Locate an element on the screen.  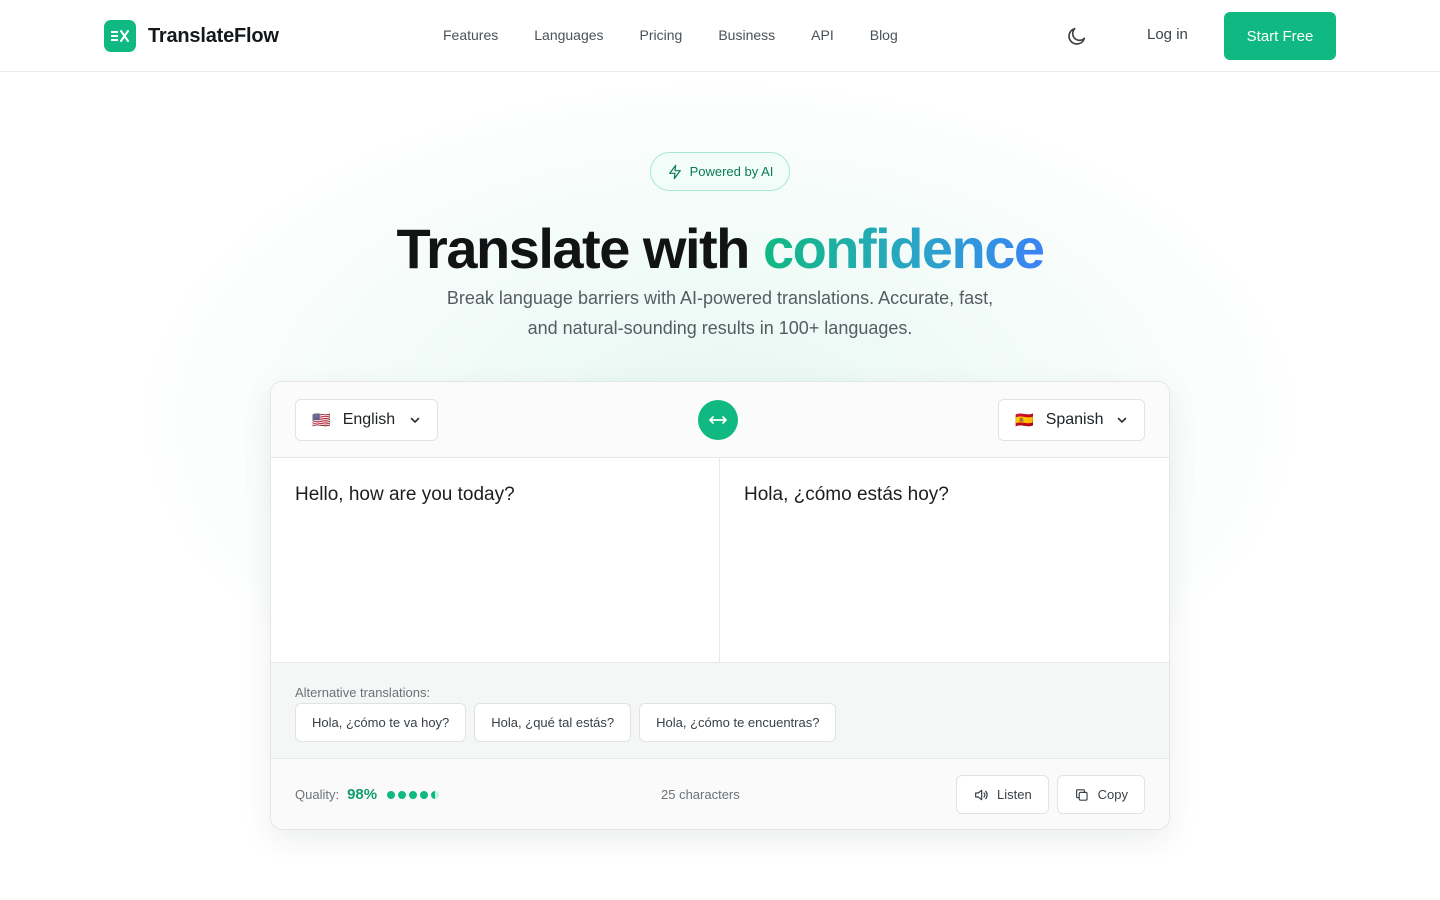
alternatives-label: Alternative translations: is located at coordinates (363, 692).